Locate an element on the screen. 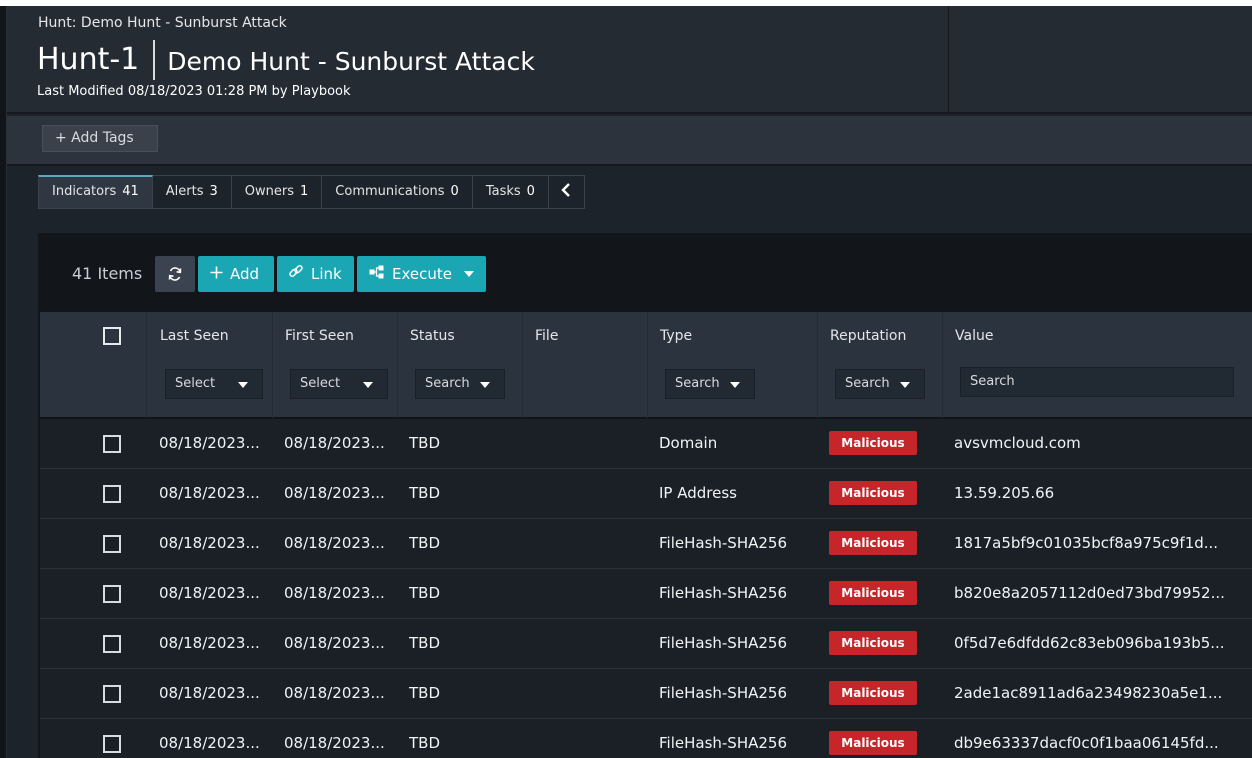  breadcrumb: Hunt: Demo Hunt - Sunburst Attack is located at coordinates (162, 23).